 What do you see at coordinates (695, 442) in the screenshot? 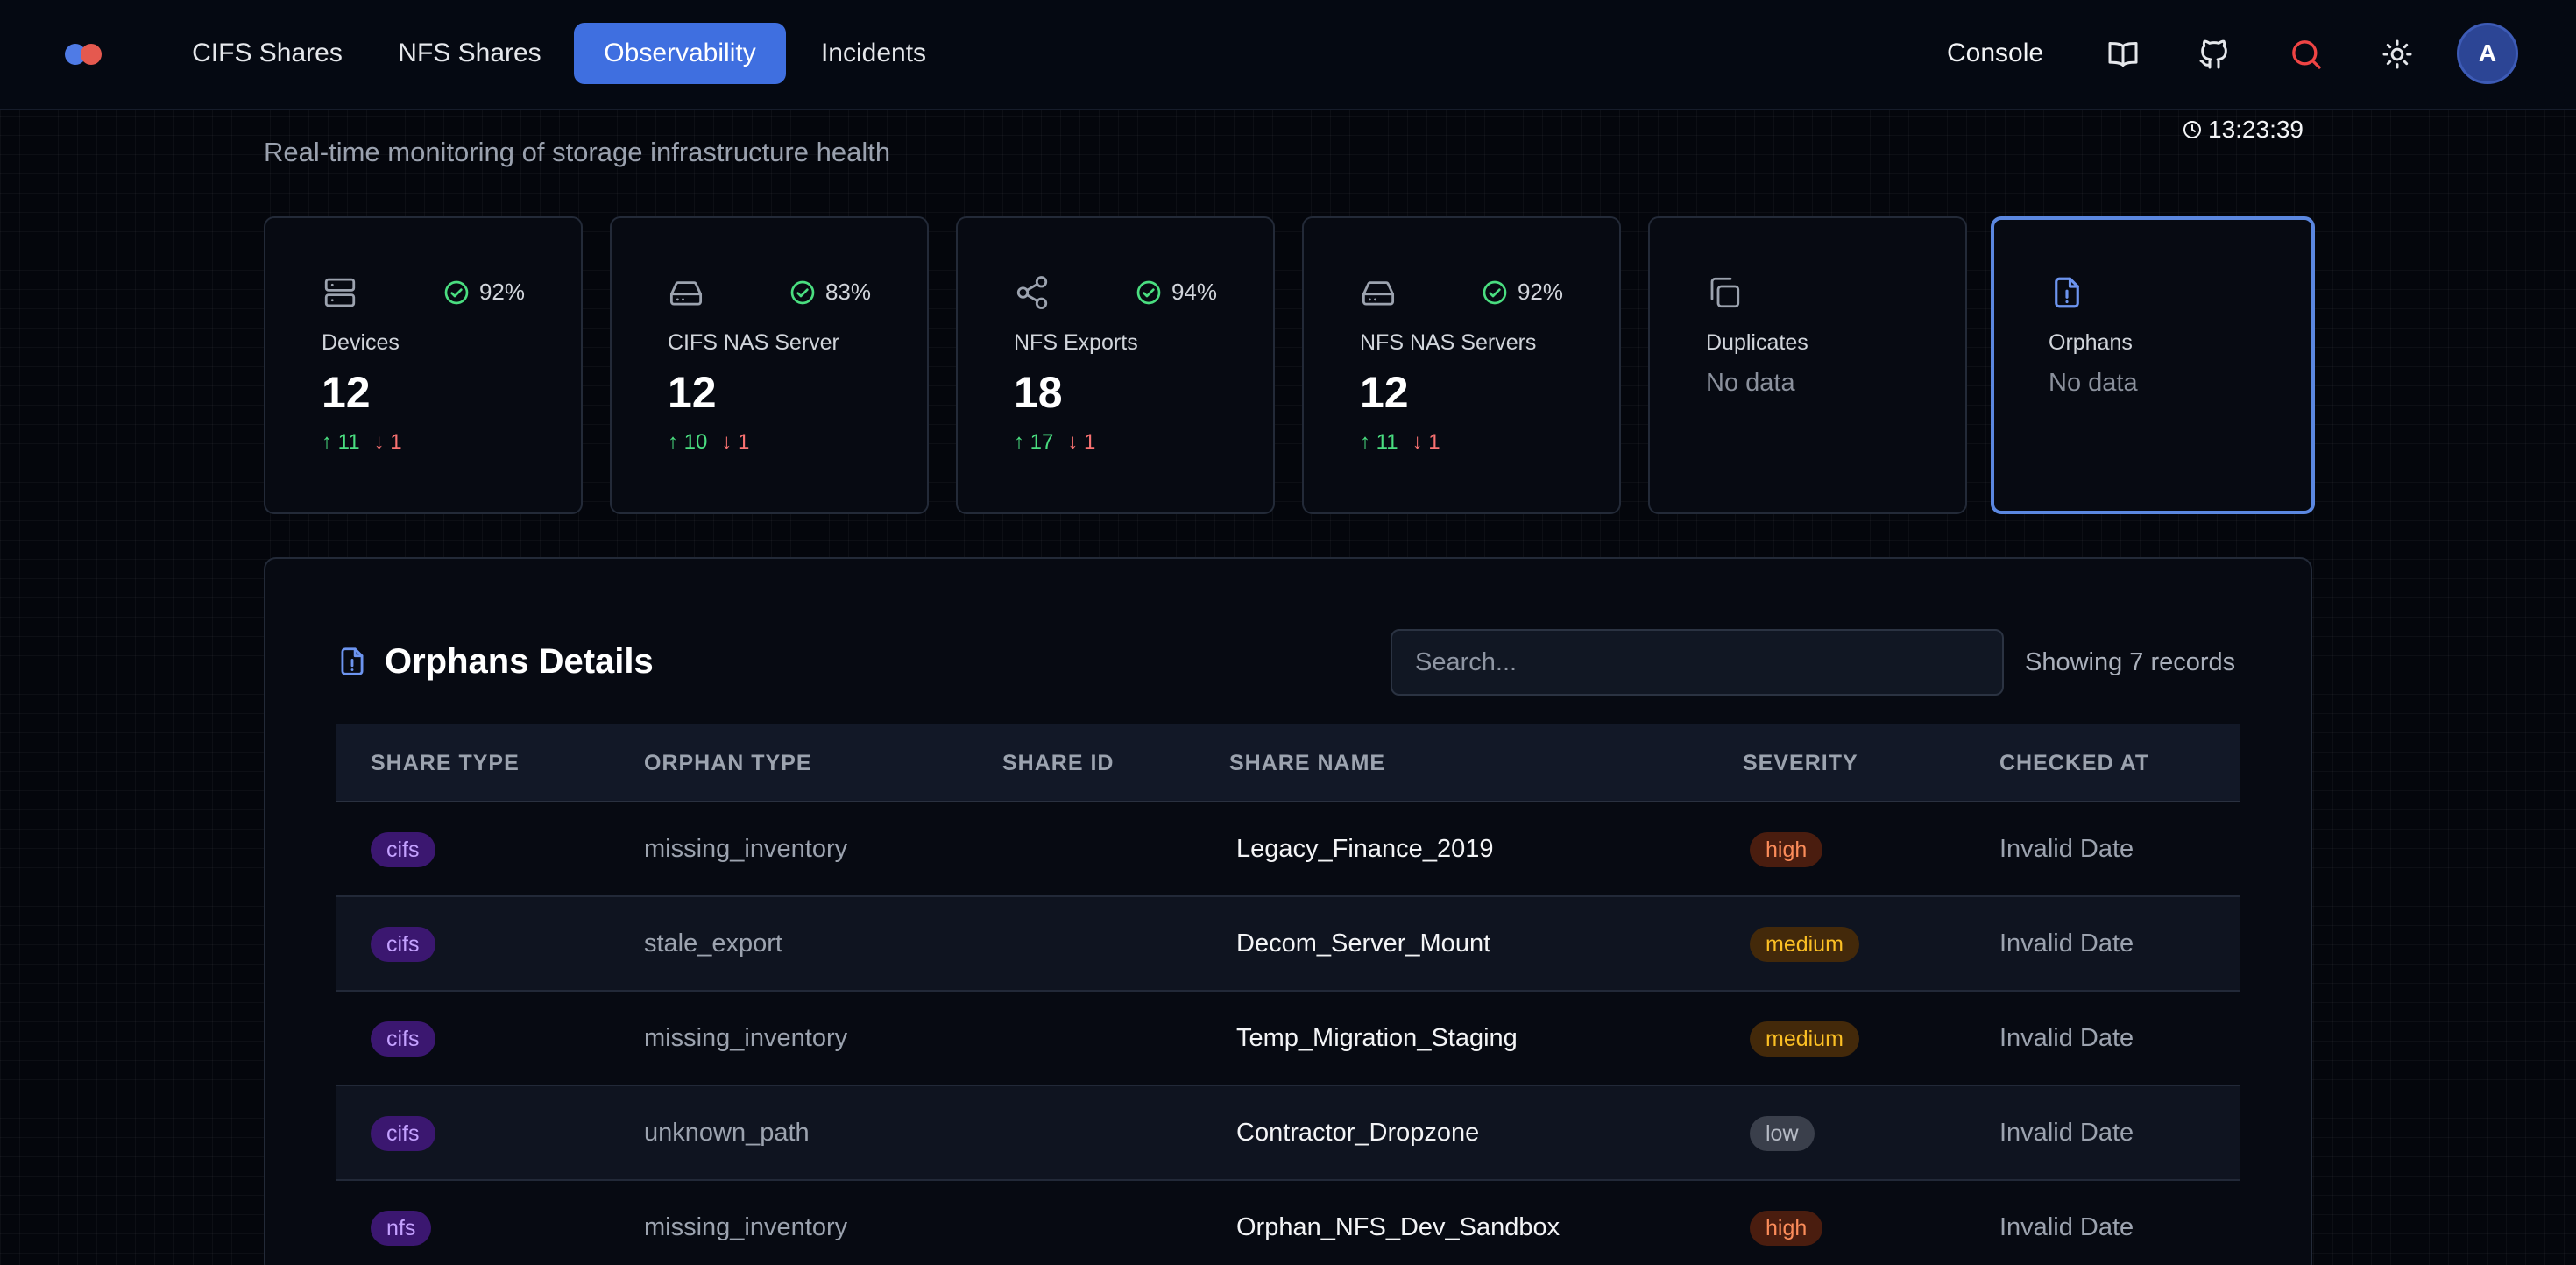
I see `up-count: 10` at bounding box center [695, 442].